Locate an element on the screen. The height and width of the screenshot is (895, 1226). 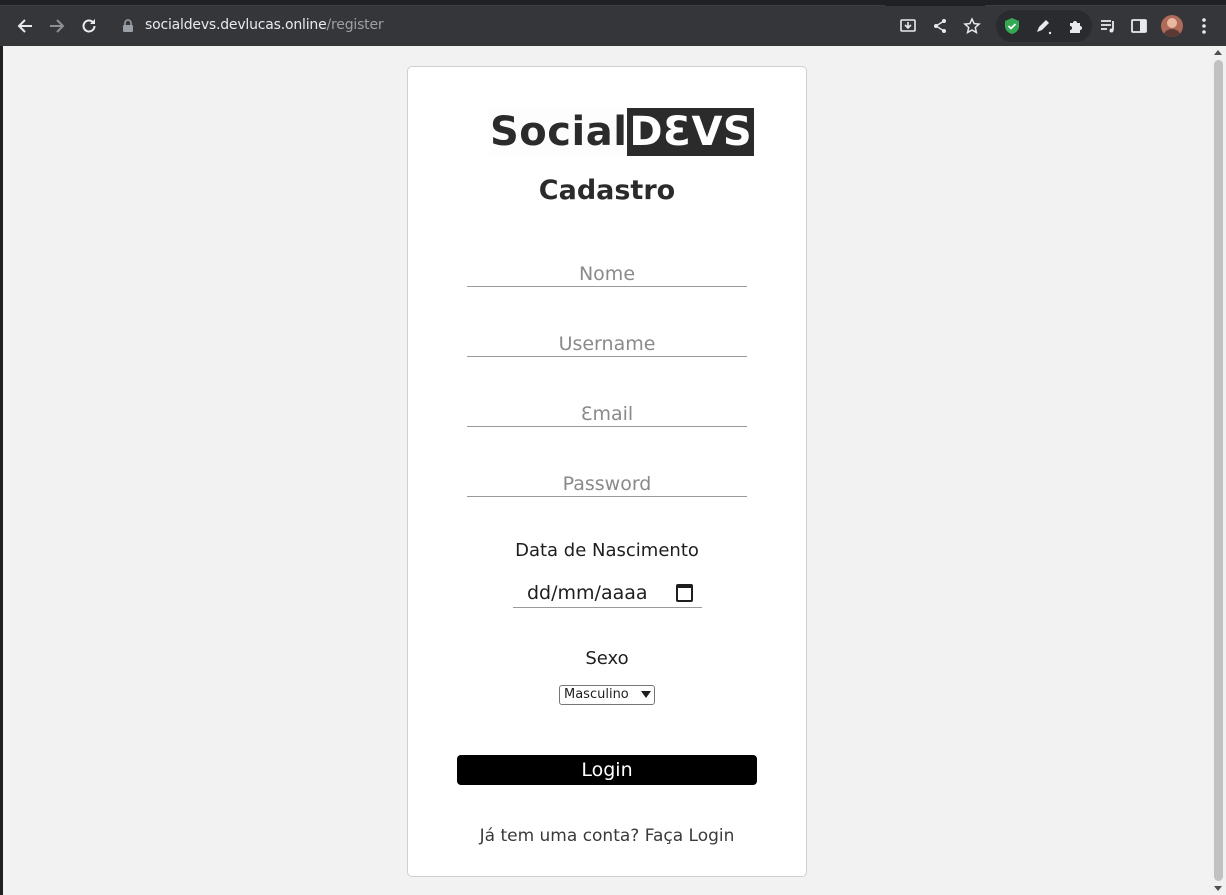
url-text: socialdevs.devlucas.online/register is located at coordinates (264, 25).